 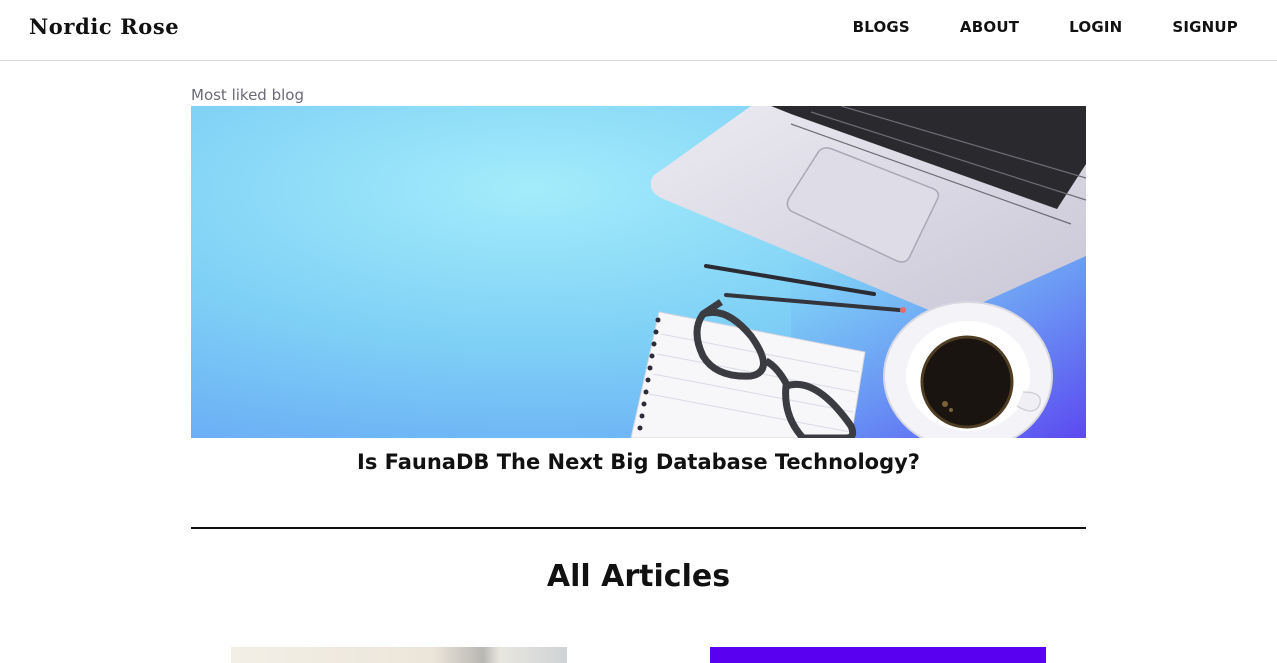 What do you see at coordinates (638, 576) in the screenshot?
I see `all-articles-heading: All Articles` at bounding box center [638, 576].